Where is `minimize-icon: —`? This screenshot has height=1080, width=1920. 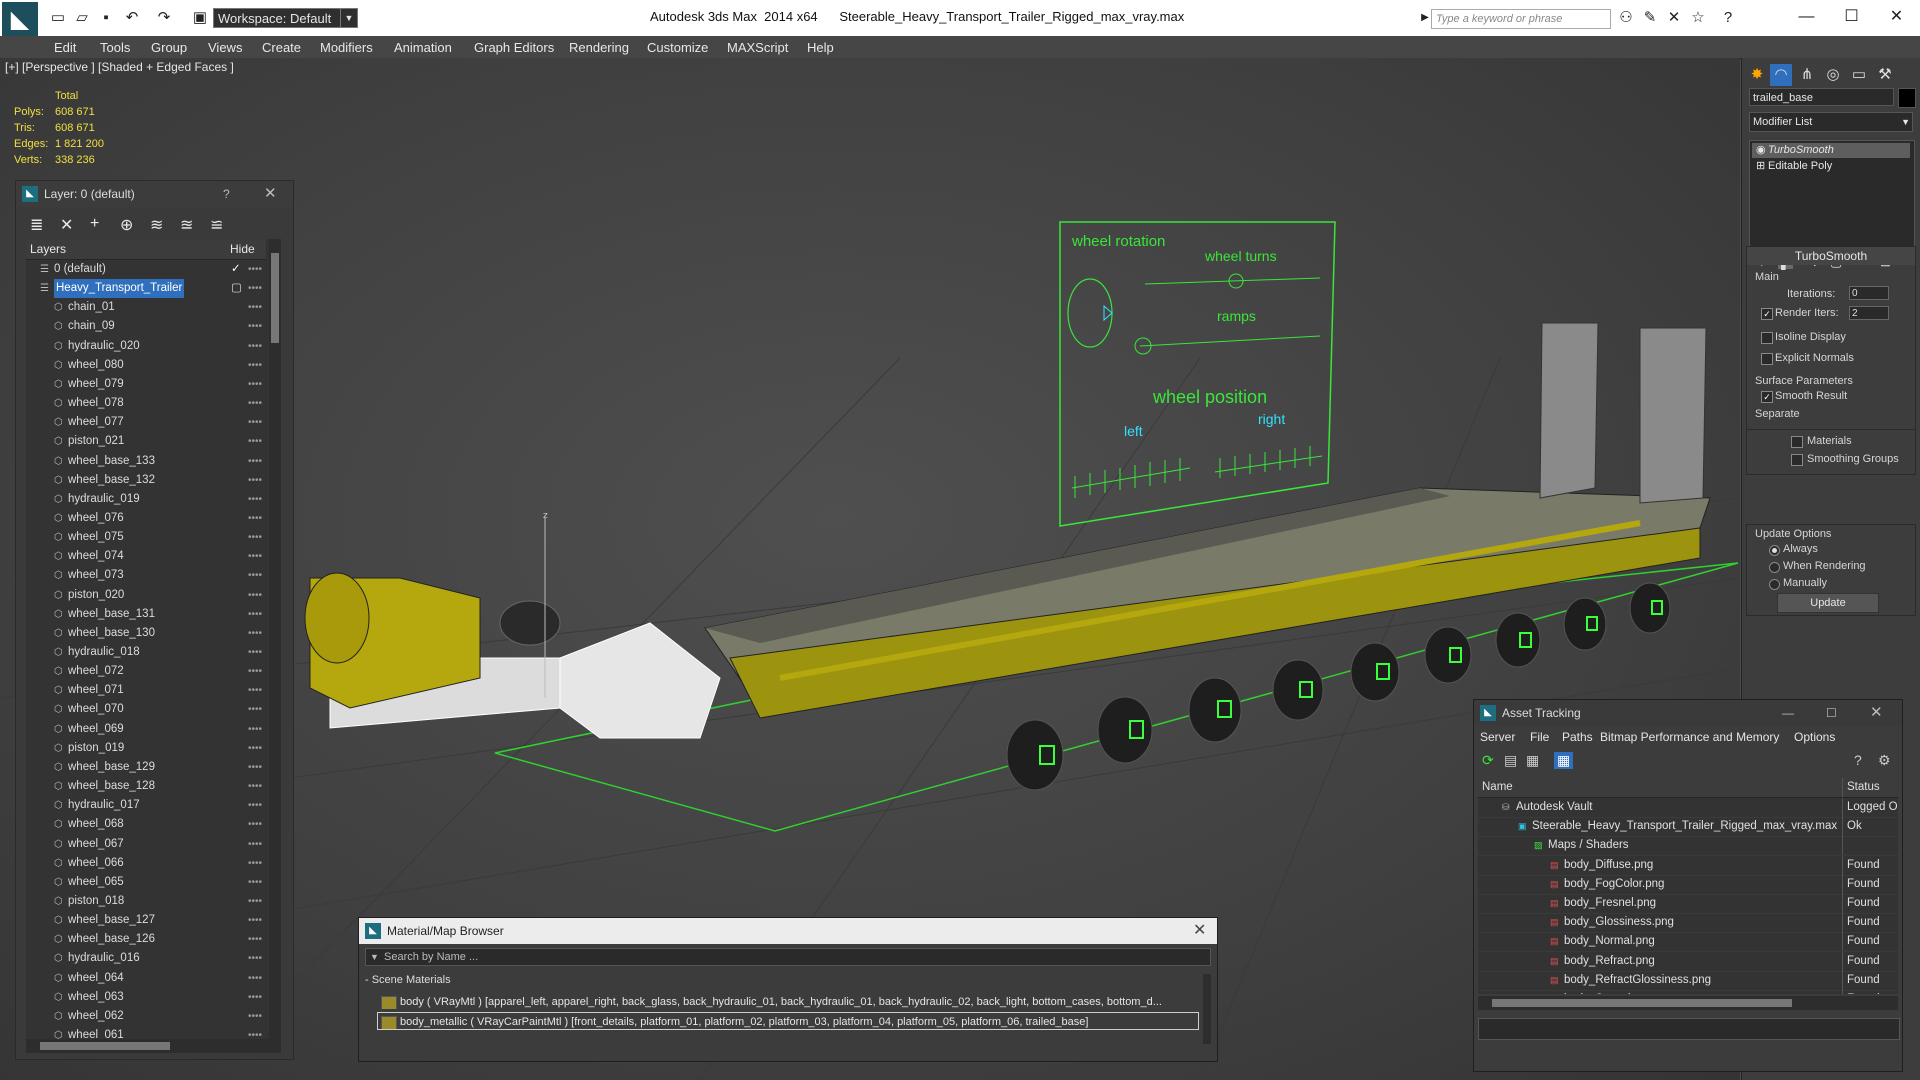
minimize-icon: — is located at coordinates (1806, 17).